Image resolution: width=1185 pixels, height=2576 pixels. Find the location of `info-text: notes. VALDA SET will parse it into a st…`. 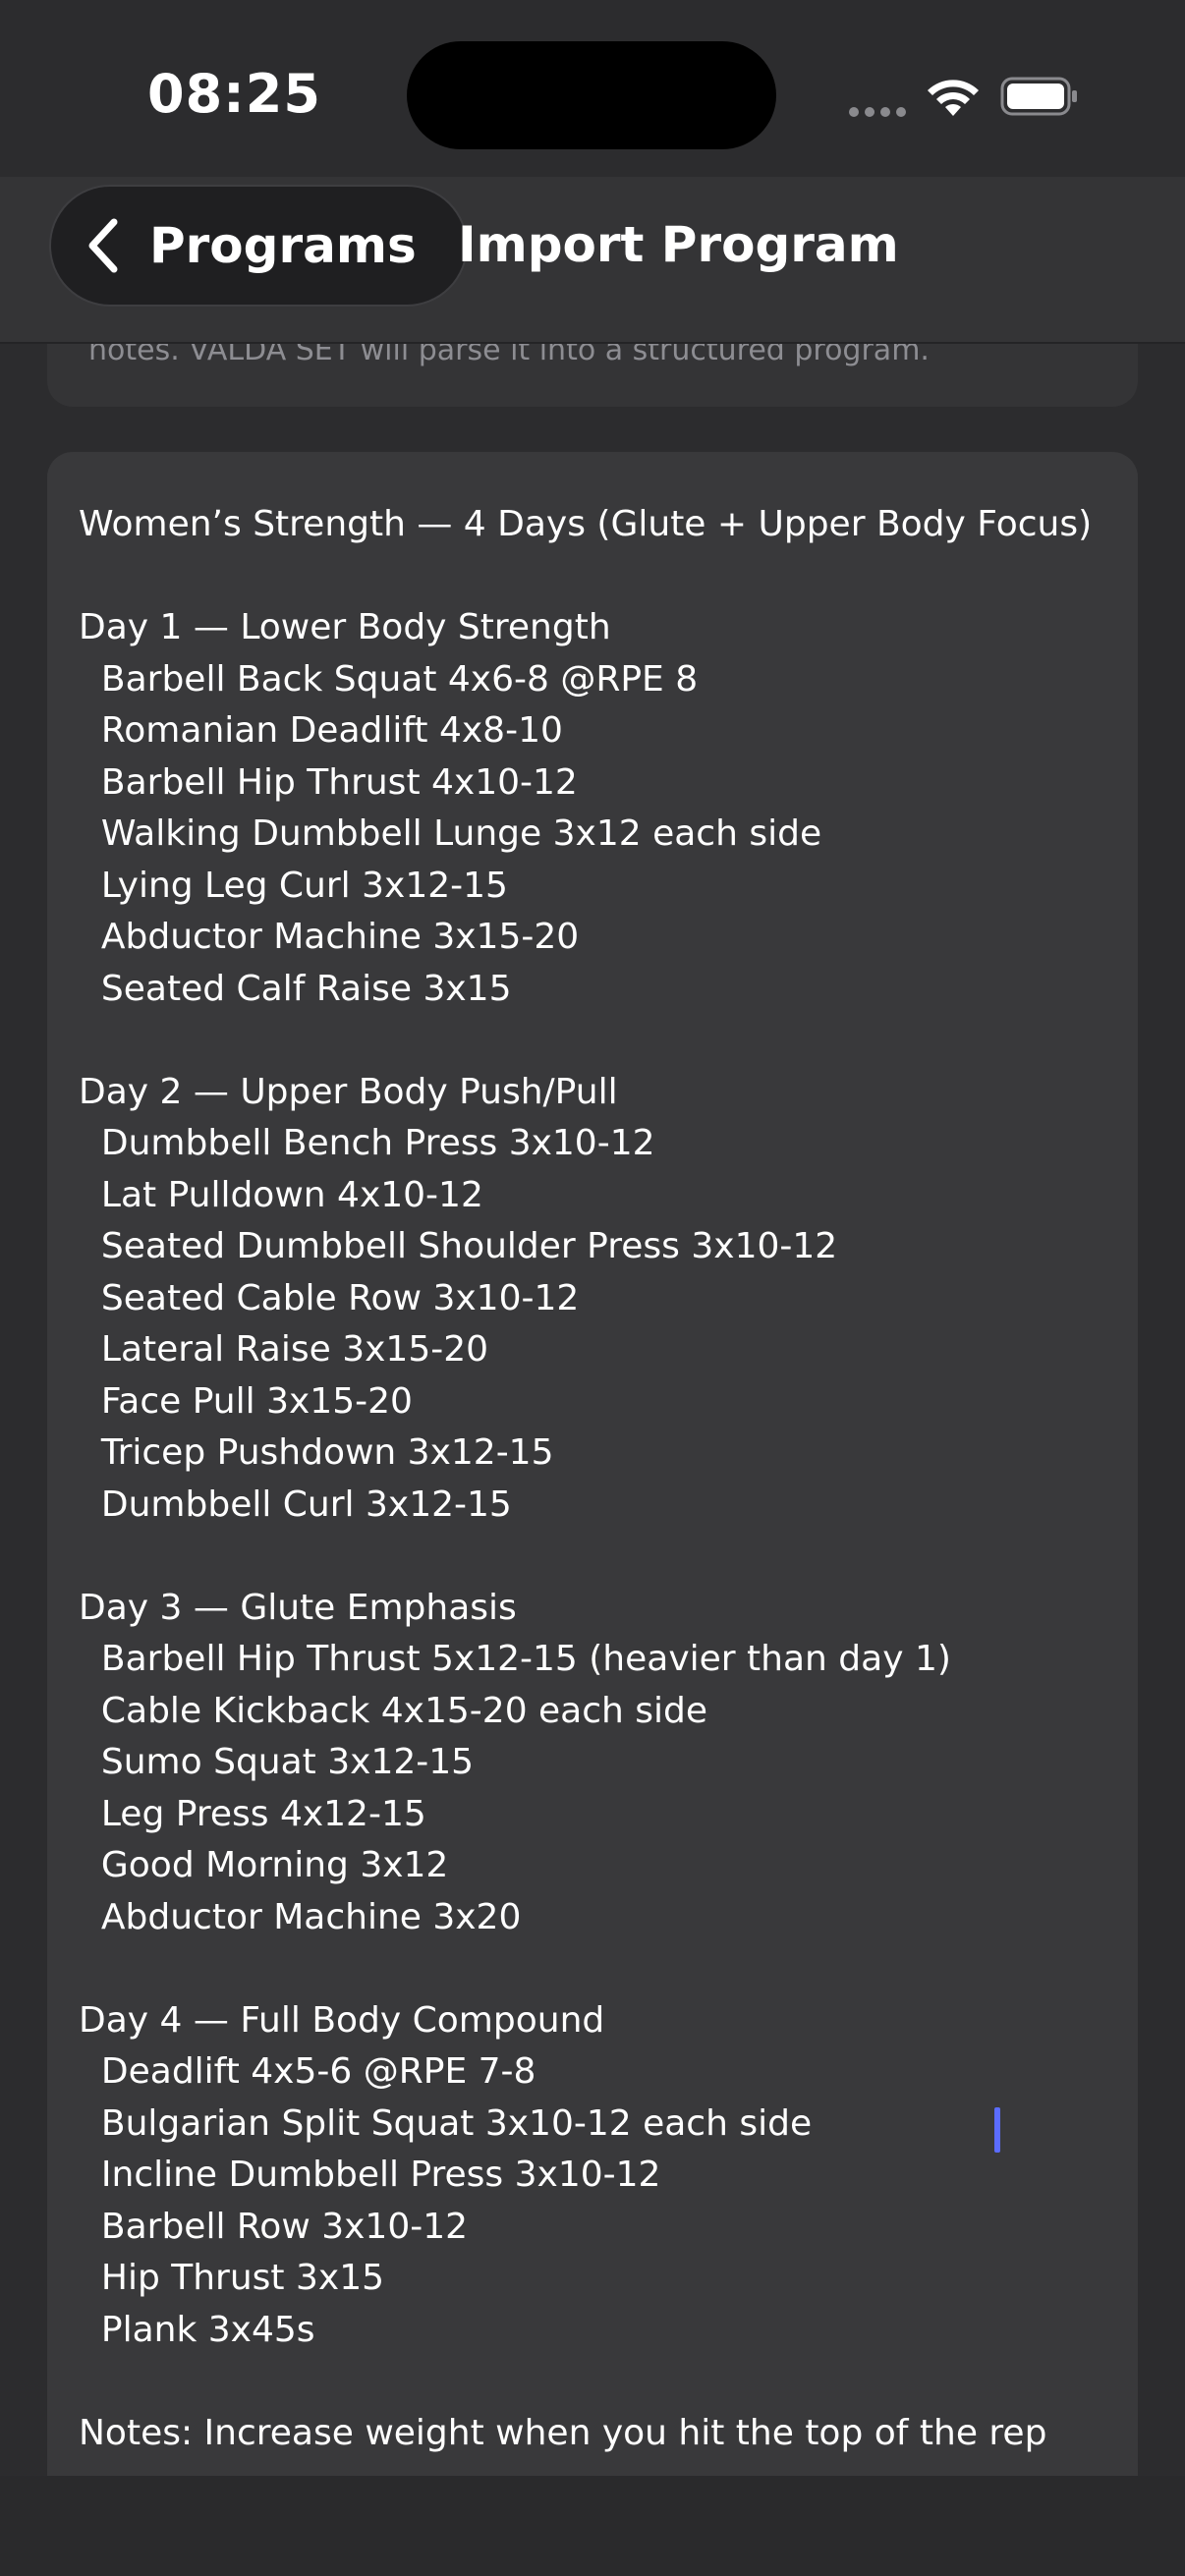

info-text: notes. VALDA SET will parse it into a st… is located at coordinates (509, 354).